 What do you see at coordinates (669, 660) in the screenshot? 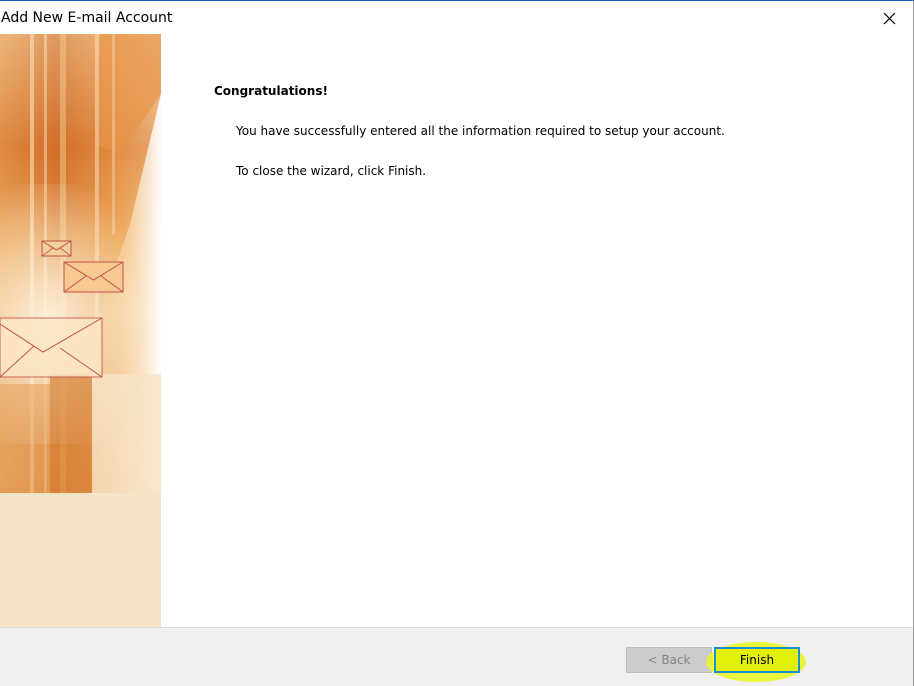
I see `back-button: < Back` at bounding box center [669, 660].